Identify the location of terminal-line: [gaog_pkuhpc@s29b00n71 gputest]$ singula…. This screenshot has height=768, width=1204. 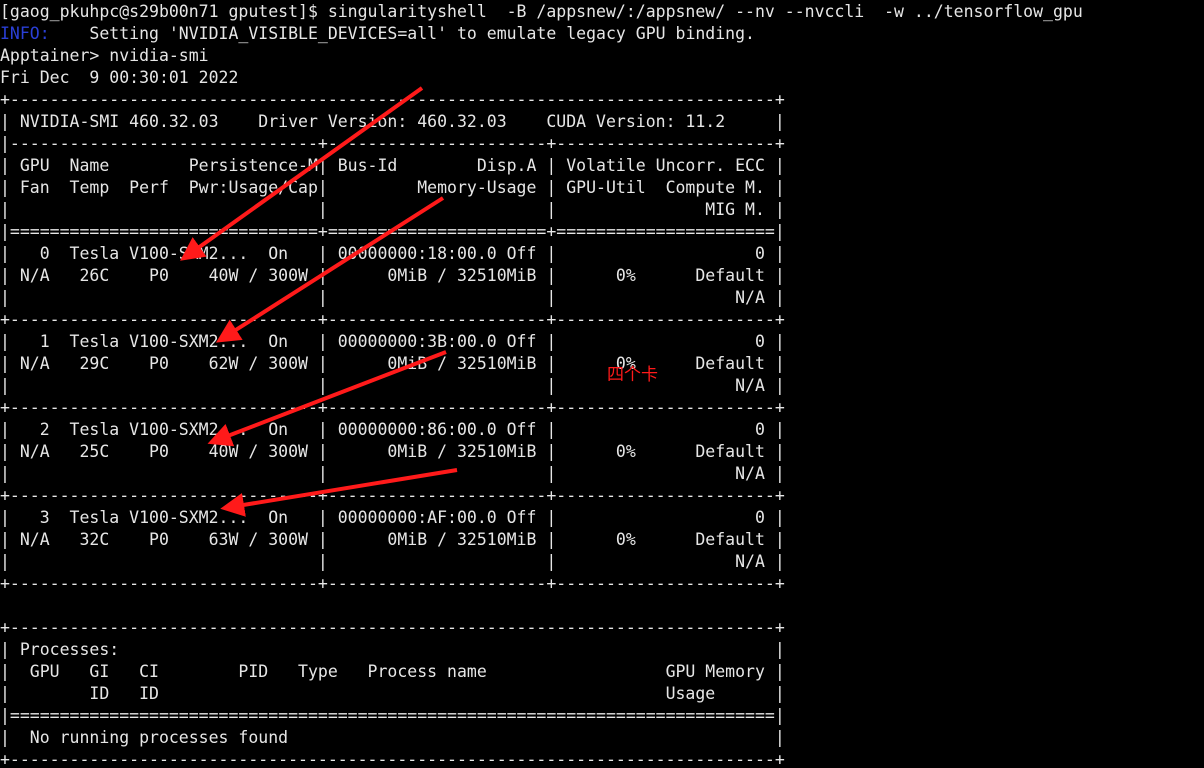
(541, 11).